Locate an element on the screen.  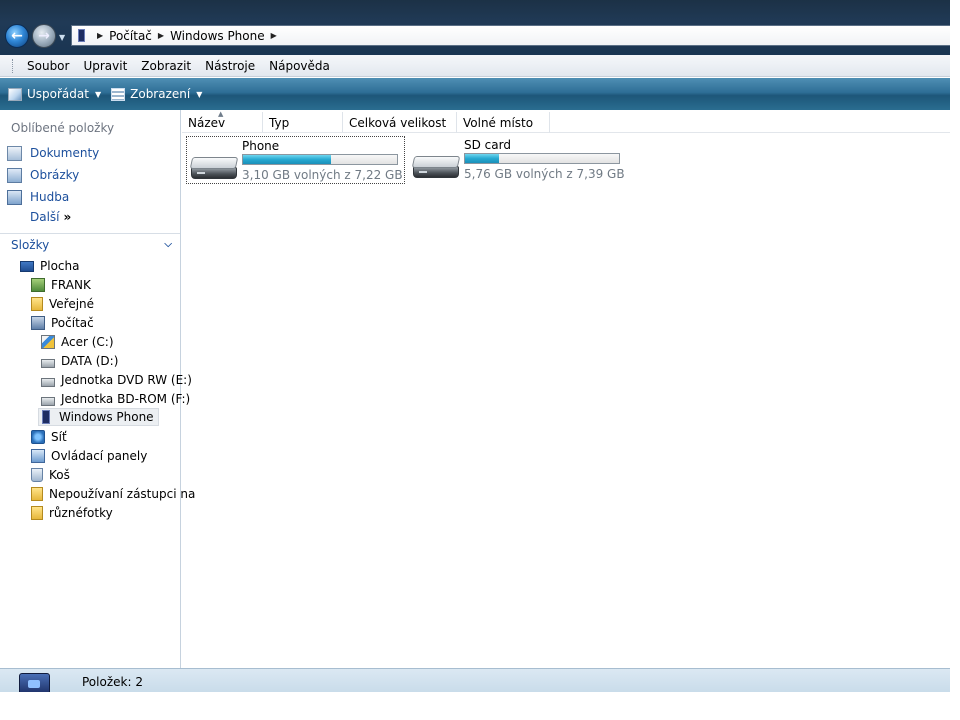
tree-label: Plocha is located at coordinates (60, 266).